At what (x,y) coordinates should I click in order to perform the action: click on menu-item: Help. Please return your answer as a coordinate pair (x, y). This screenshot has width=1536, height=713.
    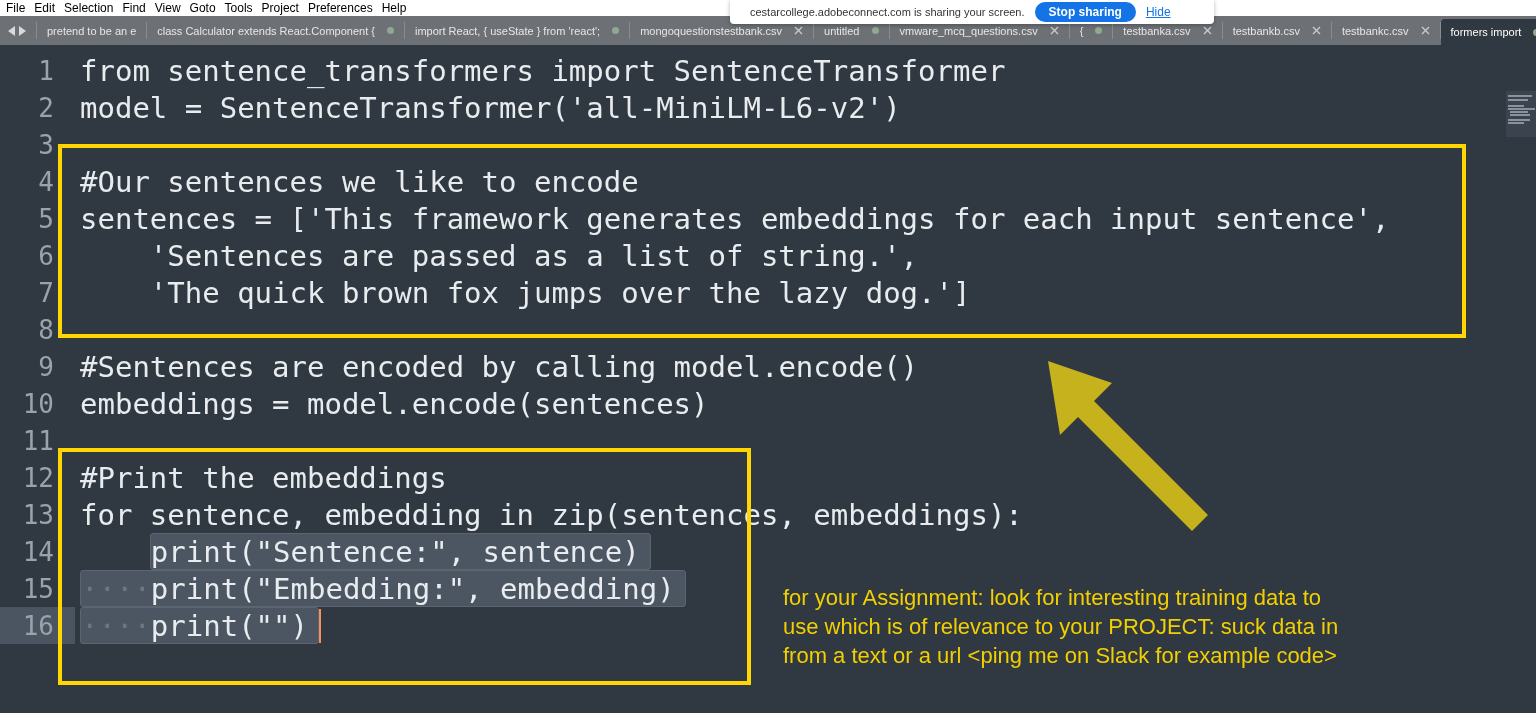
    Looking at the image, I should click on (398, 8).